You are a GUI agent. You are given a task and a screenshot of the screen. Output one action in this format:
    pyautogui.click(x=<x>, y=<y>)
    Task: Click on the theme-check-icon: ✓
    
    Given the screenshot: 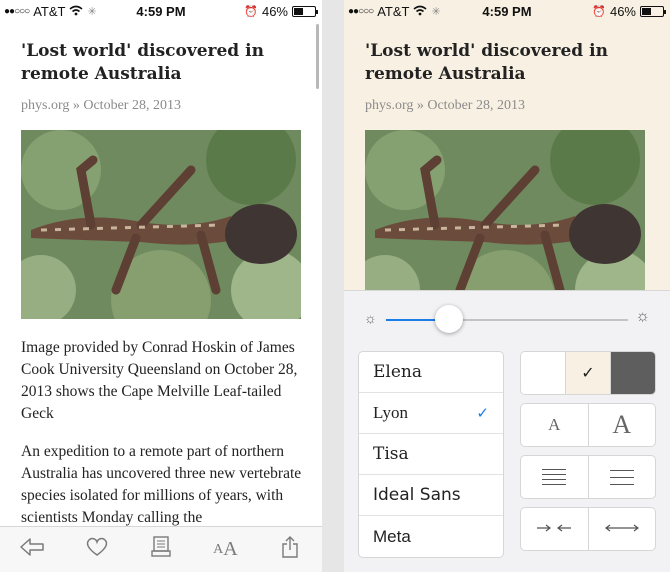 What is the action you would take?
    pyautogui.click(x=588, y=373)
    